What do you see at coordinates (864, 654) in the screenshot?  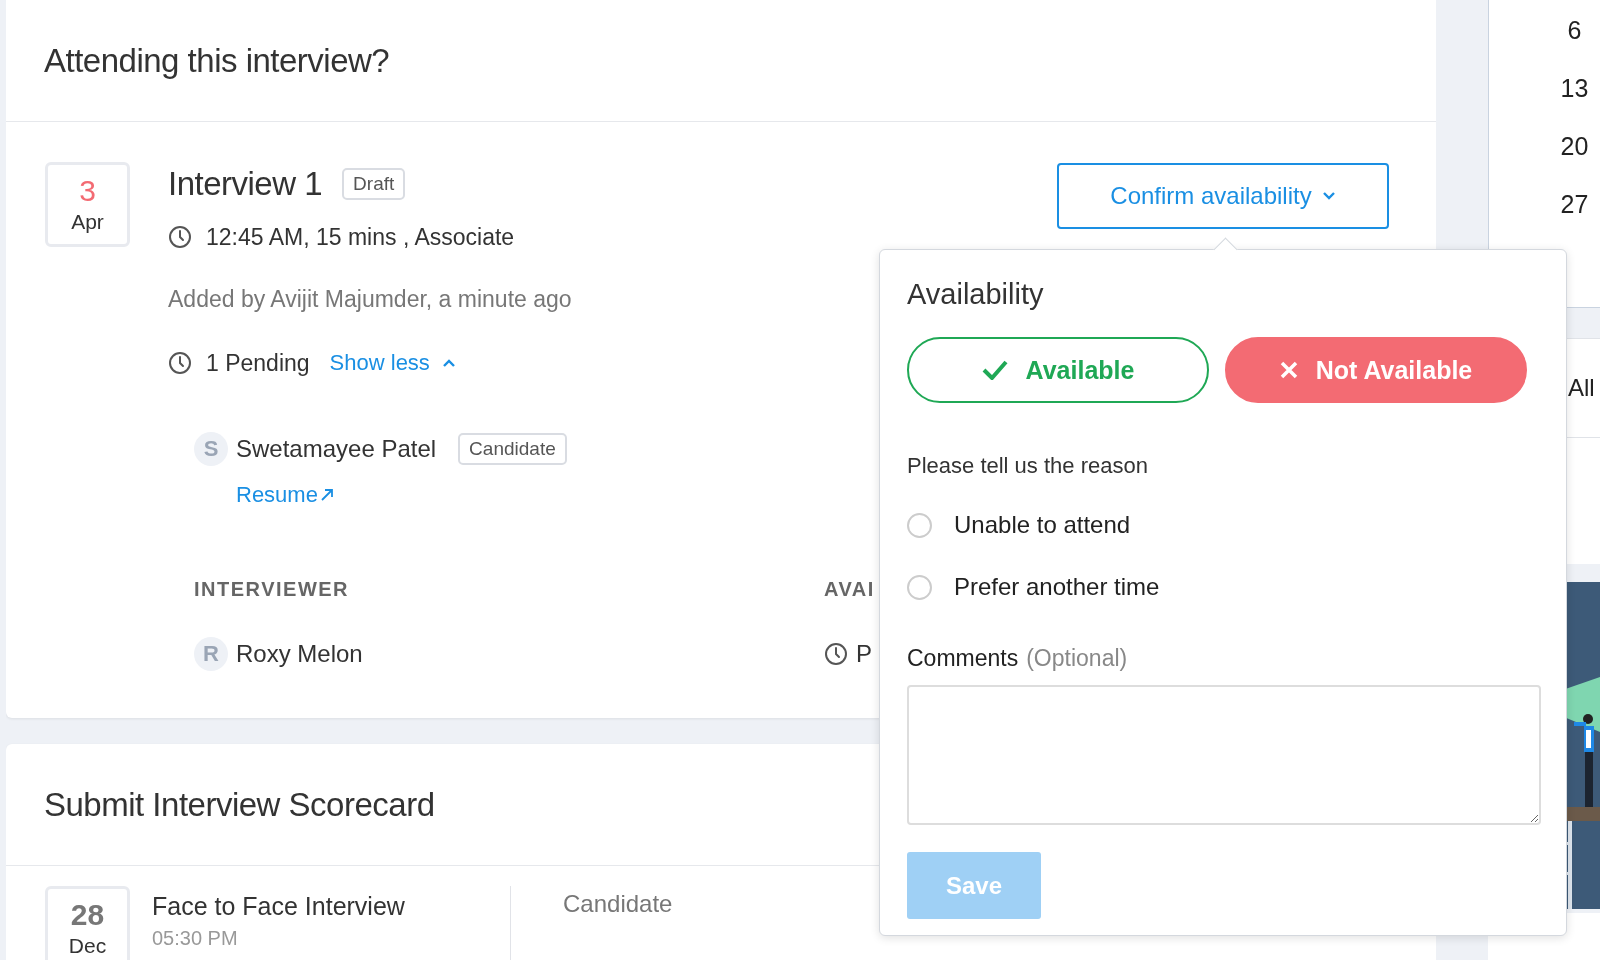 I see `availability-status: P` at bounding box center [864, 654].